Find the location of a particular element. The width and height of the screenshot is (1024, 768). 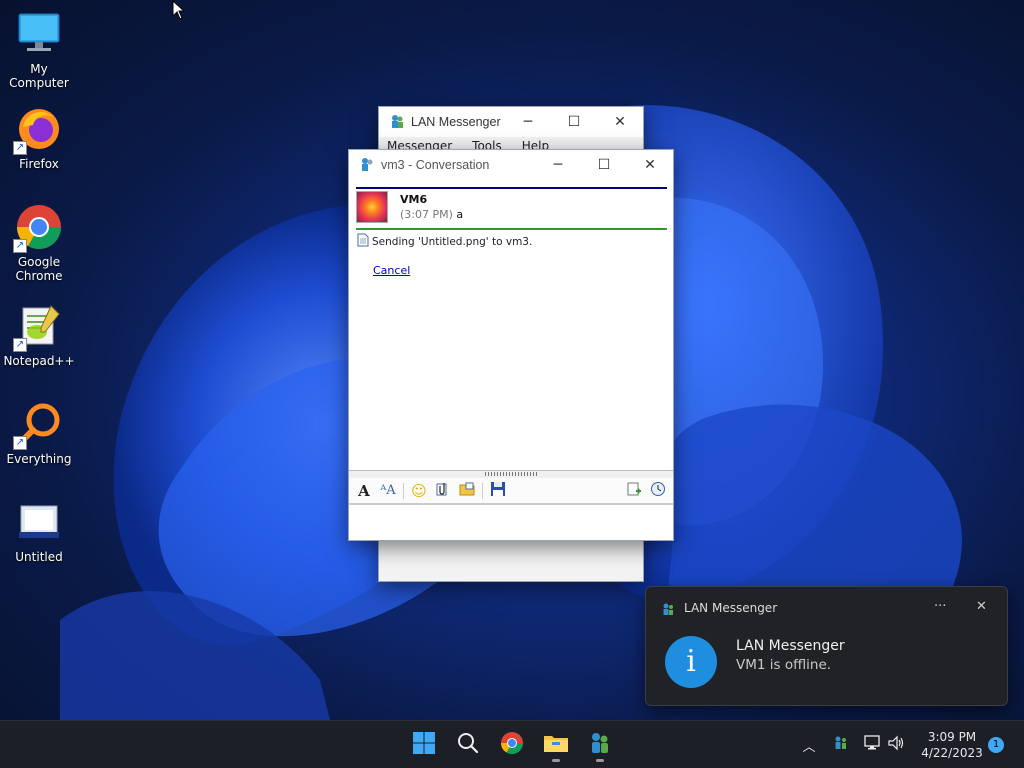

start-button is located at coordinates (424, 745).